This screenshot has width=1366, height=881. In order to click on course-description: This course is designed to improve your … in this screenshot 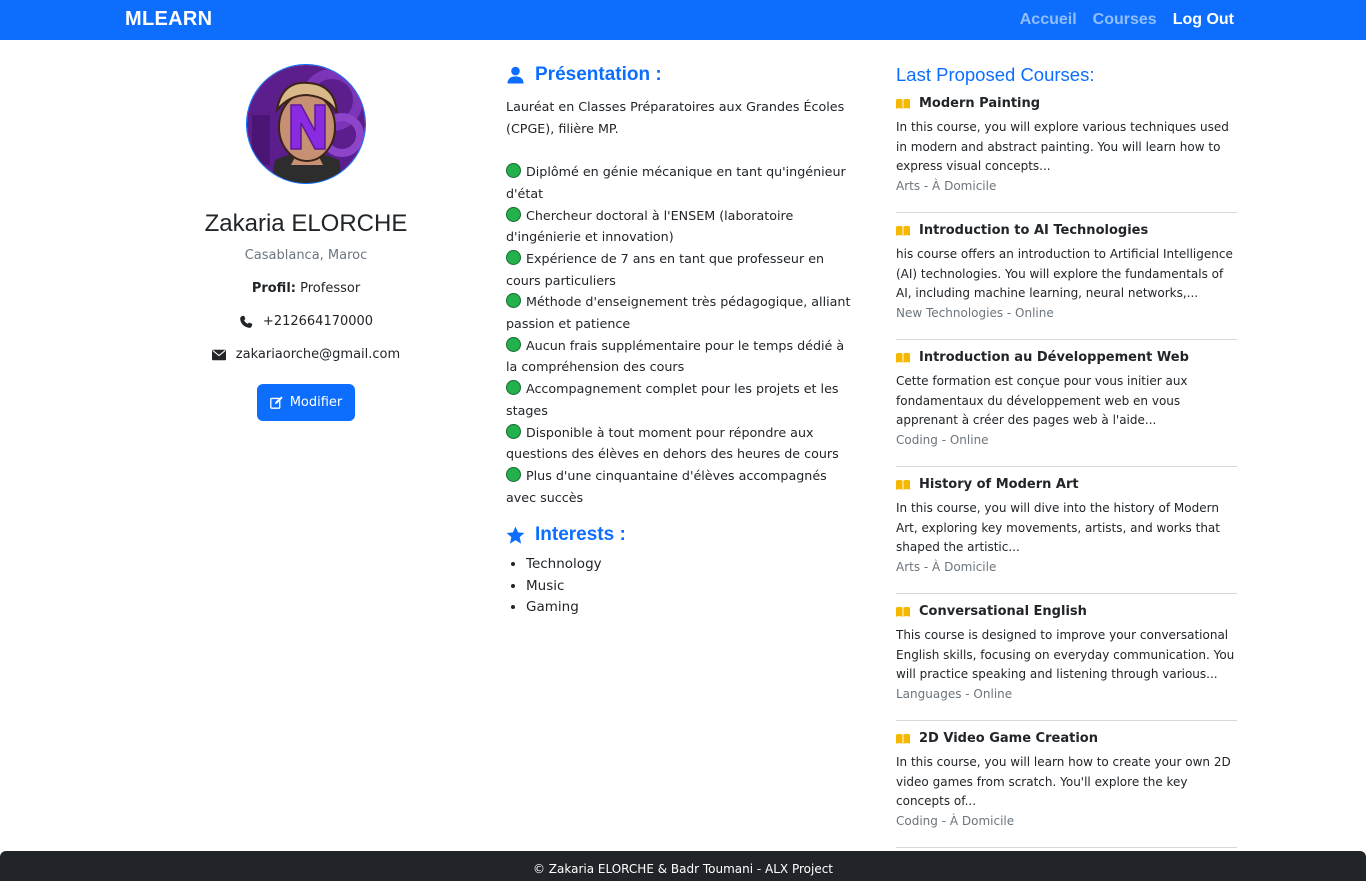, I will do `click(1065, 655)`.